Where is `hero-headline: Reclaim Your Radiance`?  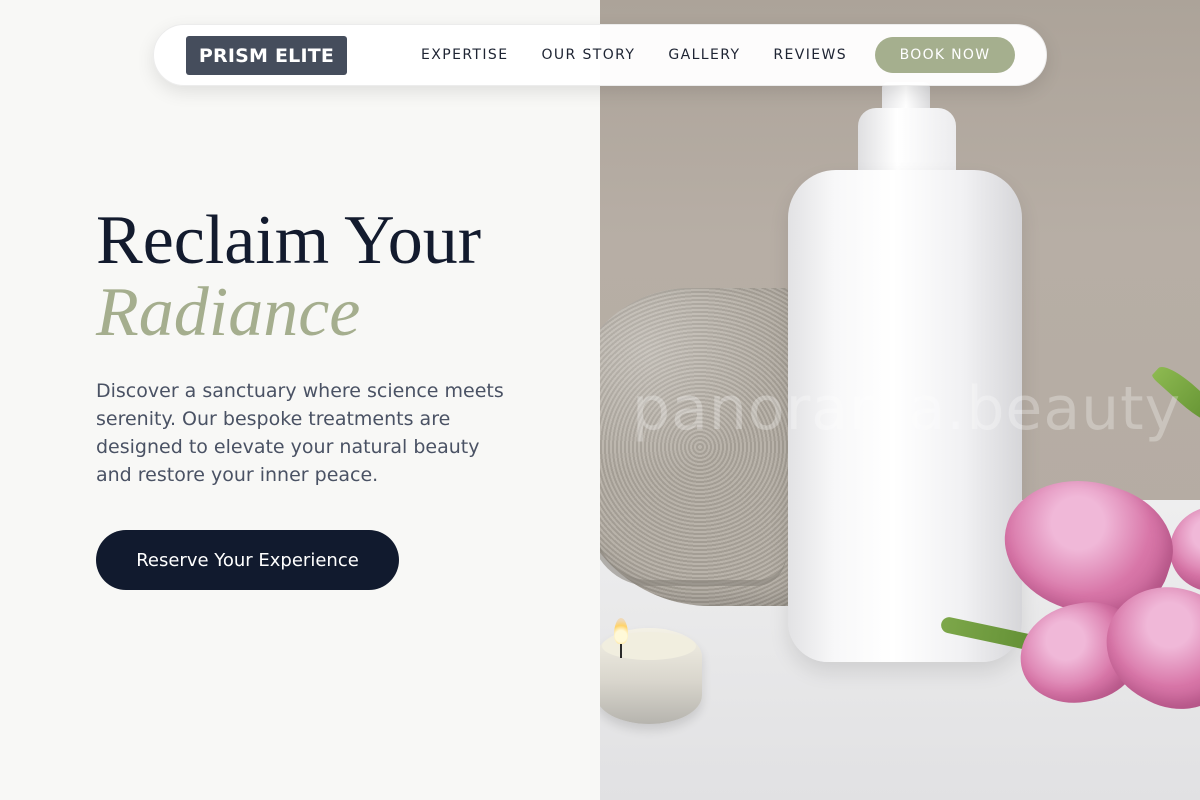 hero-headline: Reclaim Your Radiance is located at coordinates (288, 277).